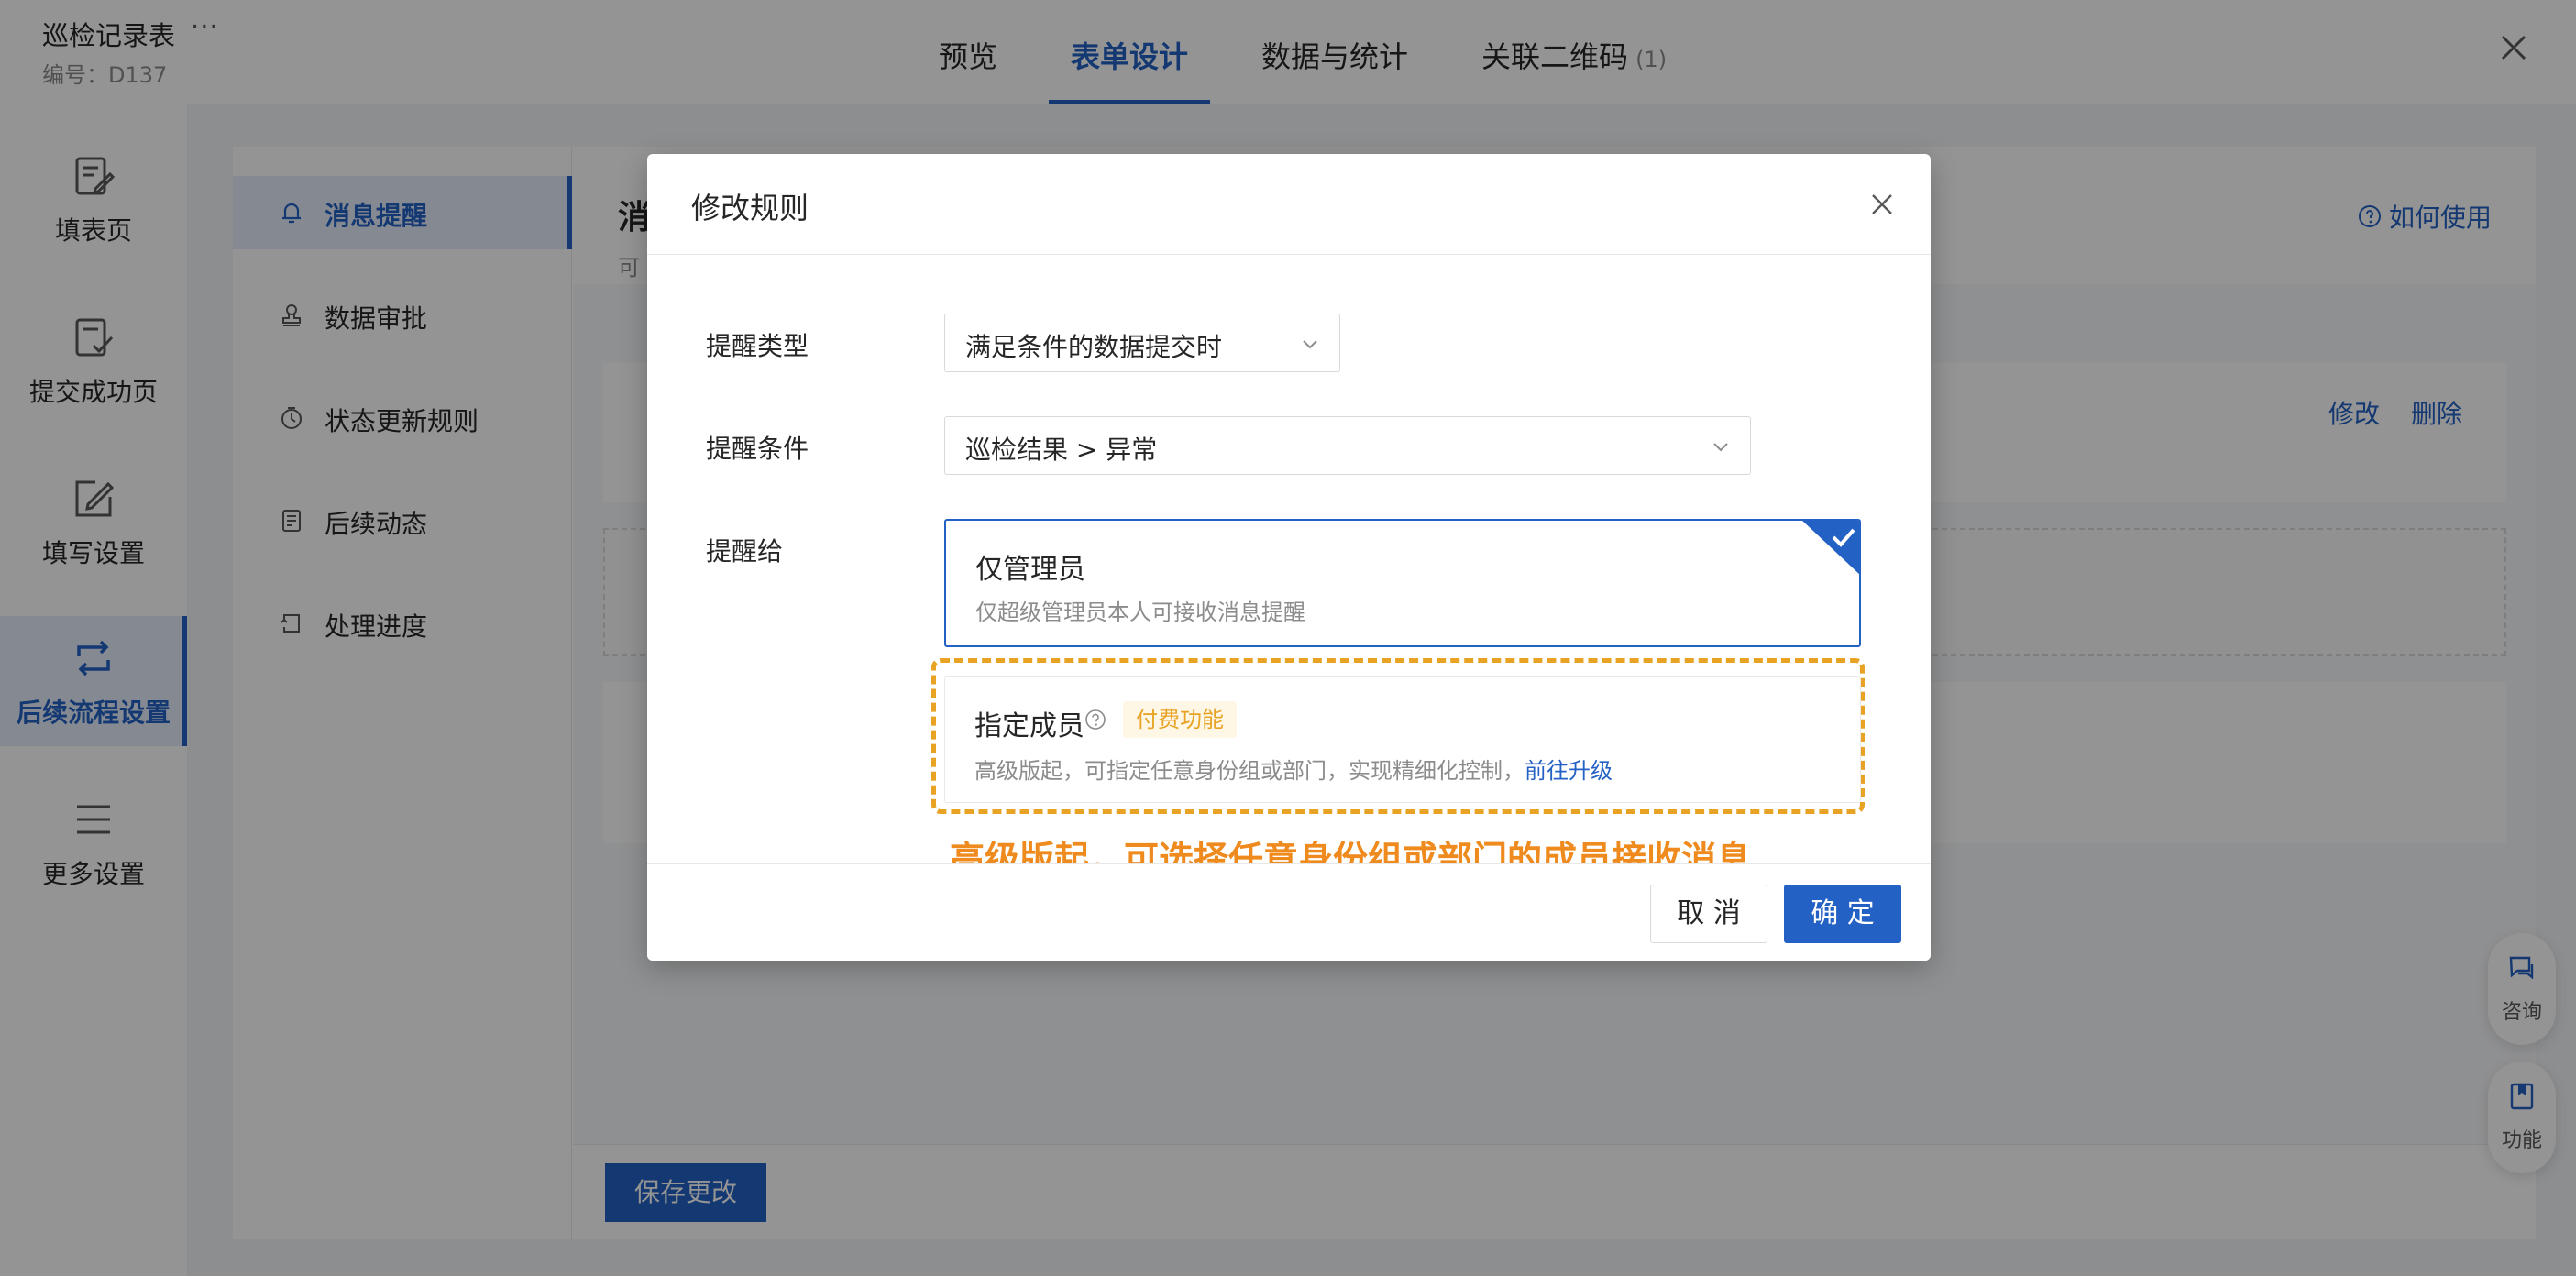  What do you see at coordinates (1289, 912) in the screenshot?
I see `dialog-footer: 取 消 确 定` at bounding box center [1289, 912].